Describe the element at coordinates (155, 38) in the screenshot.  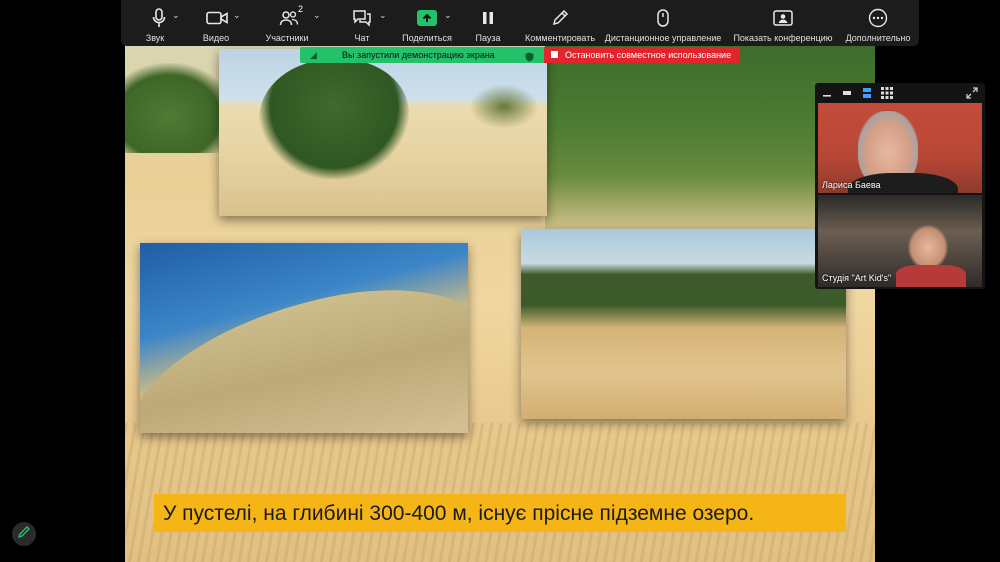
I see `audio-label: Звук` at that location.